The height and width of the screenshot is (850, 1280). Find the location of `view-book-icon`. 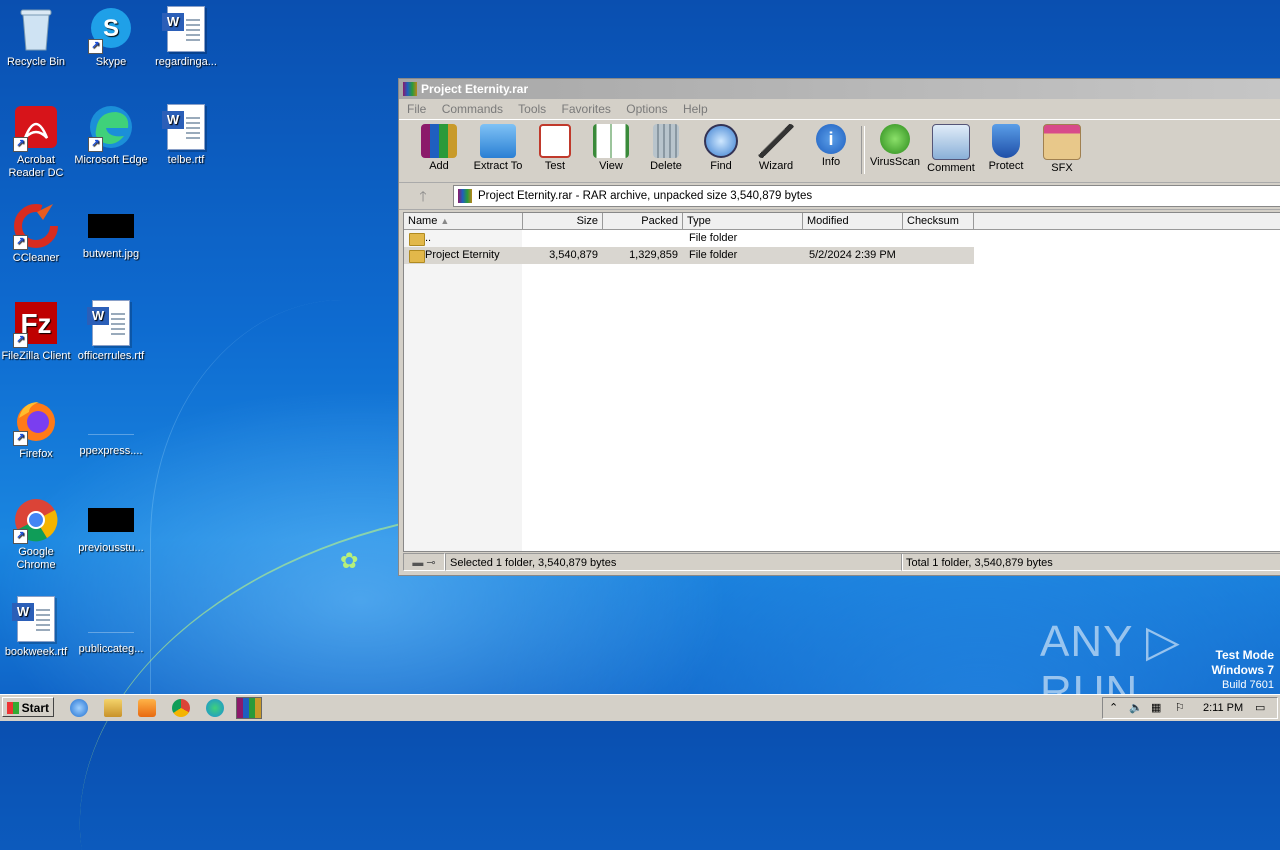

view-book-icon is located at coordinates (611, 141).